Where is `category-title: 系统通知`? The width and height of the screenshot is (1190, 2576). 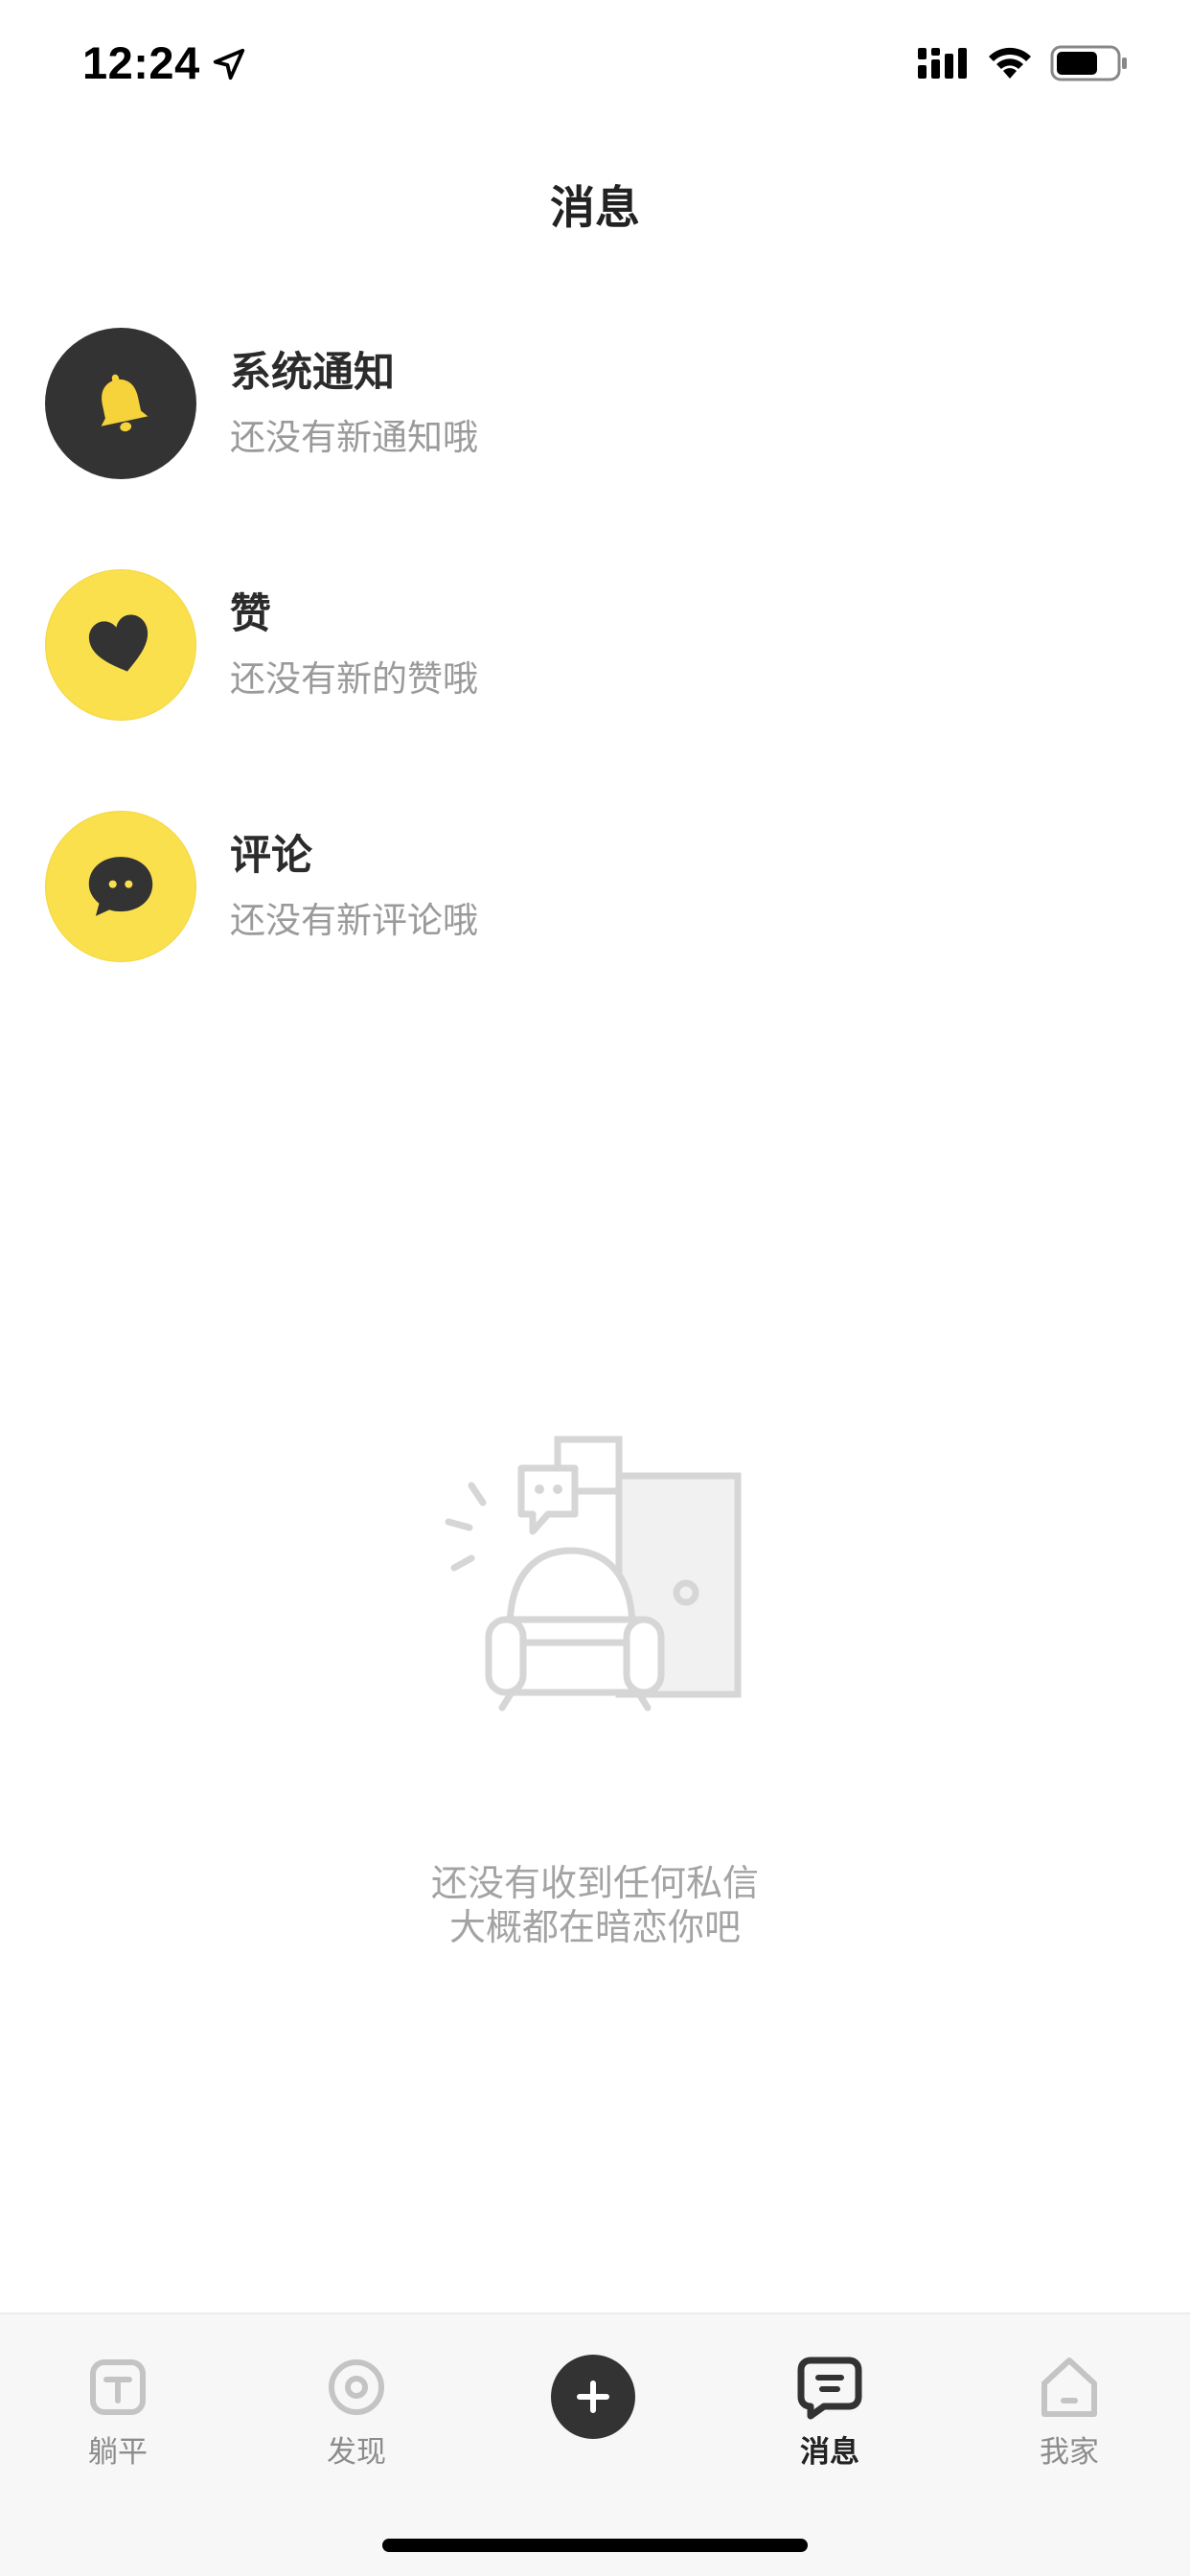 category-title: 系统通知 is located at coordinates (312, 373).